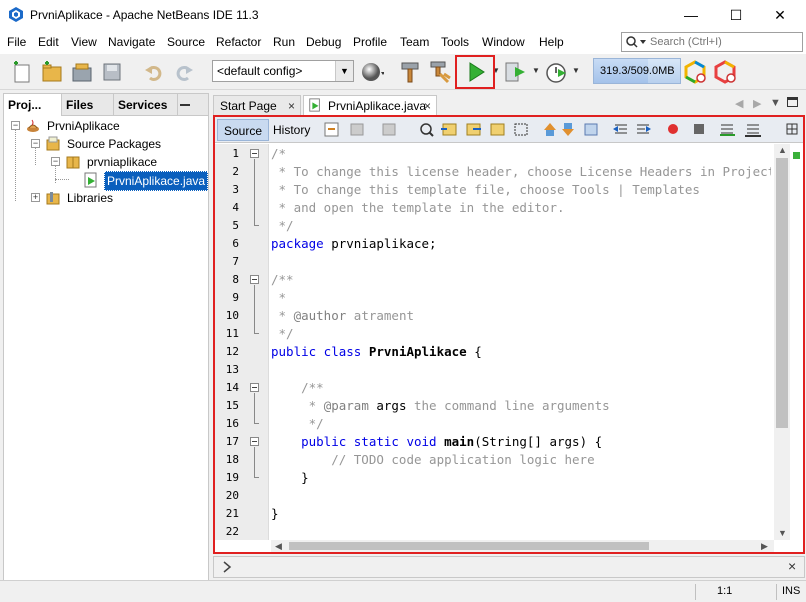  What do you see at coordinates (503, 42) in the screenshot?
I see `menu-window: Window` at bounding box center [503, 42].